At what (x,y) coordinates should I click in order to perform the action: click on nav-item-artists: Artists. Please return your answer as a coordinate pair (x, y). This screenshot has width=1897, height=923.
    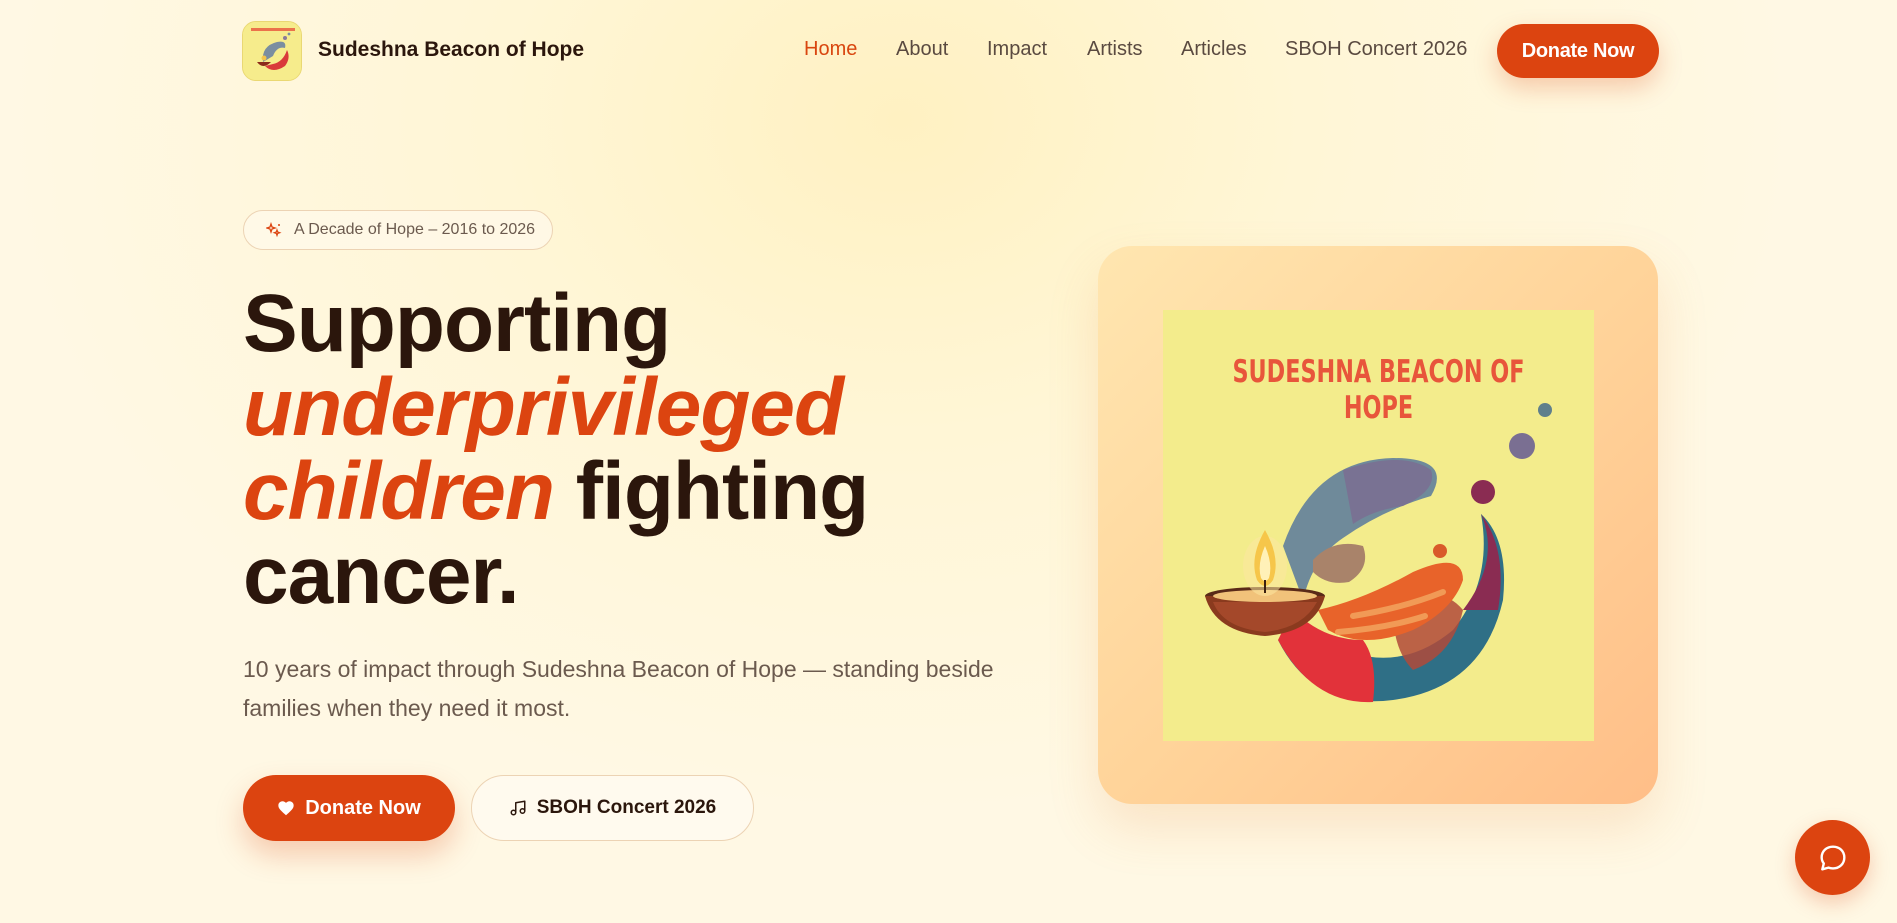
    Looking at the image, I should click on (1115, 49).